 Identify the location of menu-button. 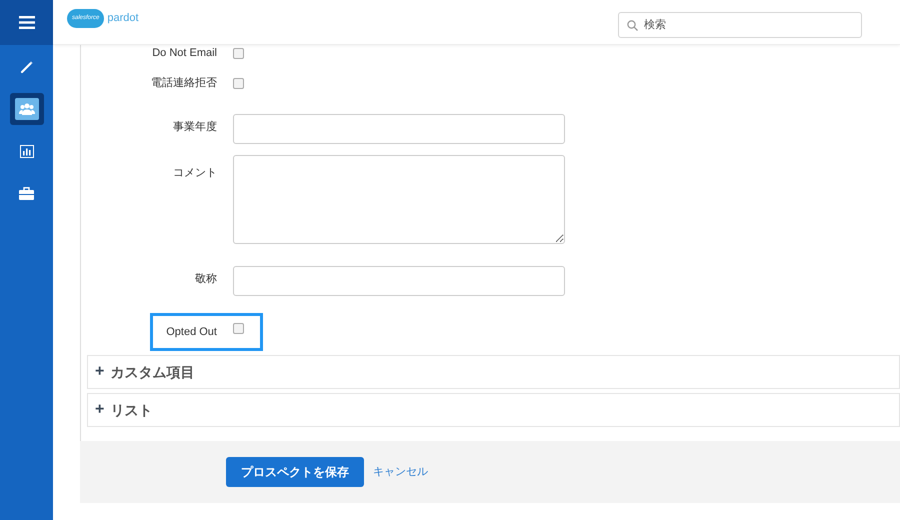
(26, 22).